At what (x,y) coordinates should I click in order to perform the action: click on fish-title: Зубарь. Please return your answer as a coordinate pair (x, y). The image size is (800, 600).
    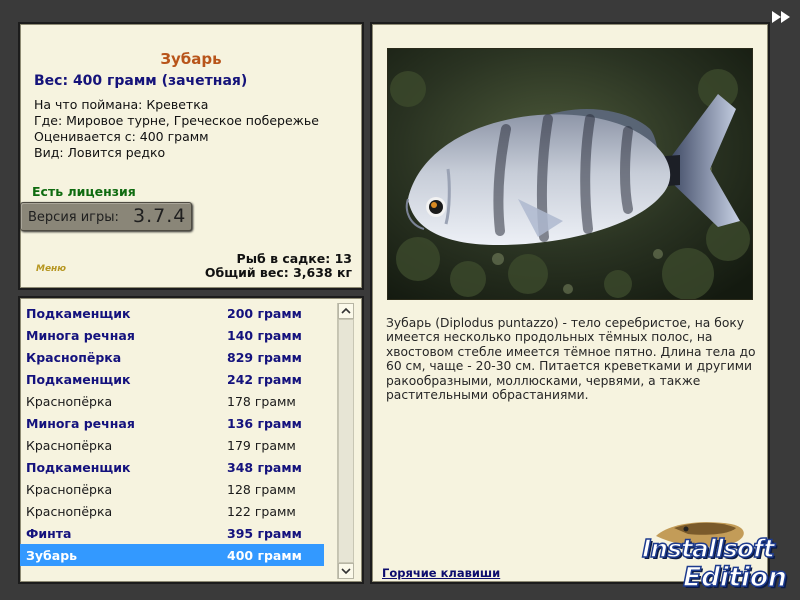
    Looking at the image, I should click on (191, 59).